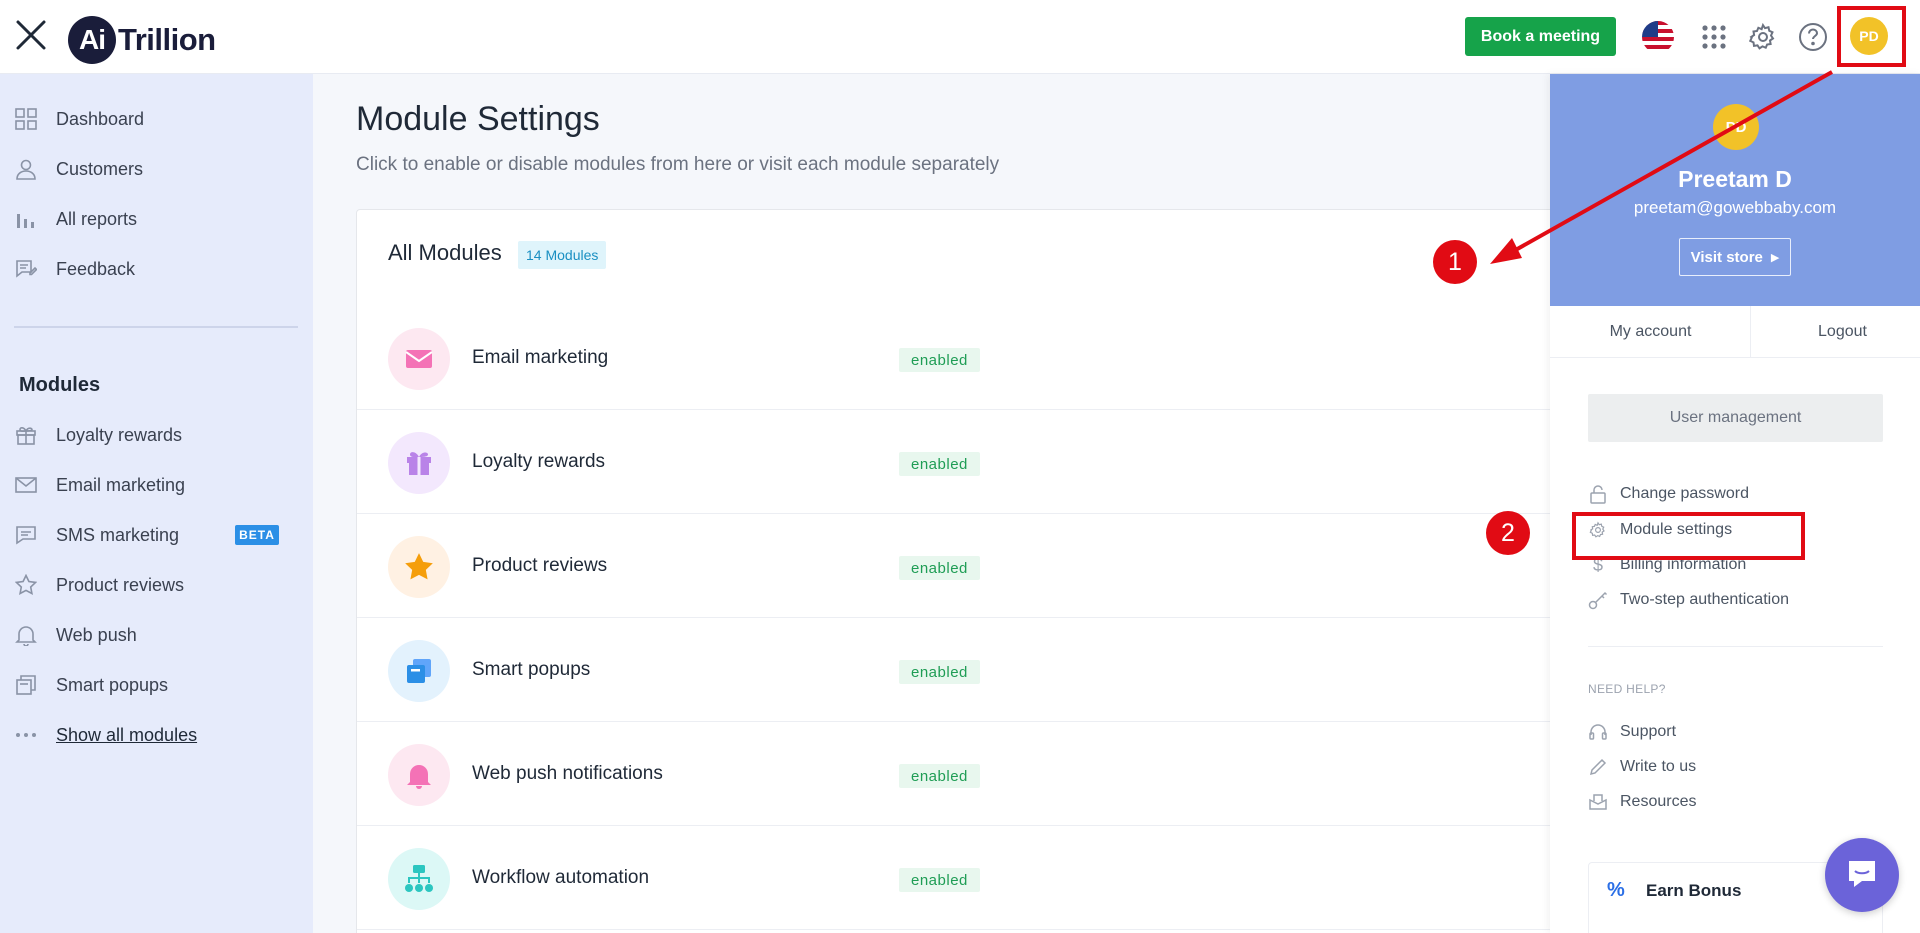  What do you see at coordinates (156, 327) in the screenshot?
I see `sidebar-divider` at bounding box center [156, 327].